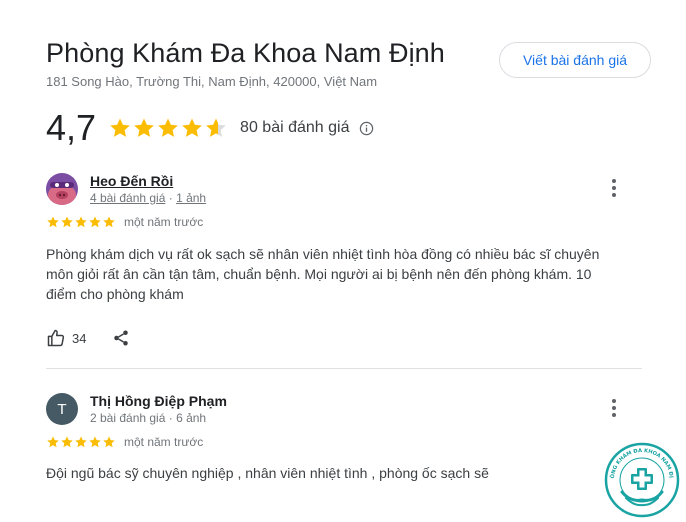 This screenshot has height=522, width=686. Describe the element at coordinates (148, 418) in the screenshot. I see `review-meta: 2 bài đánh giá · 6 ảnh` at that location.